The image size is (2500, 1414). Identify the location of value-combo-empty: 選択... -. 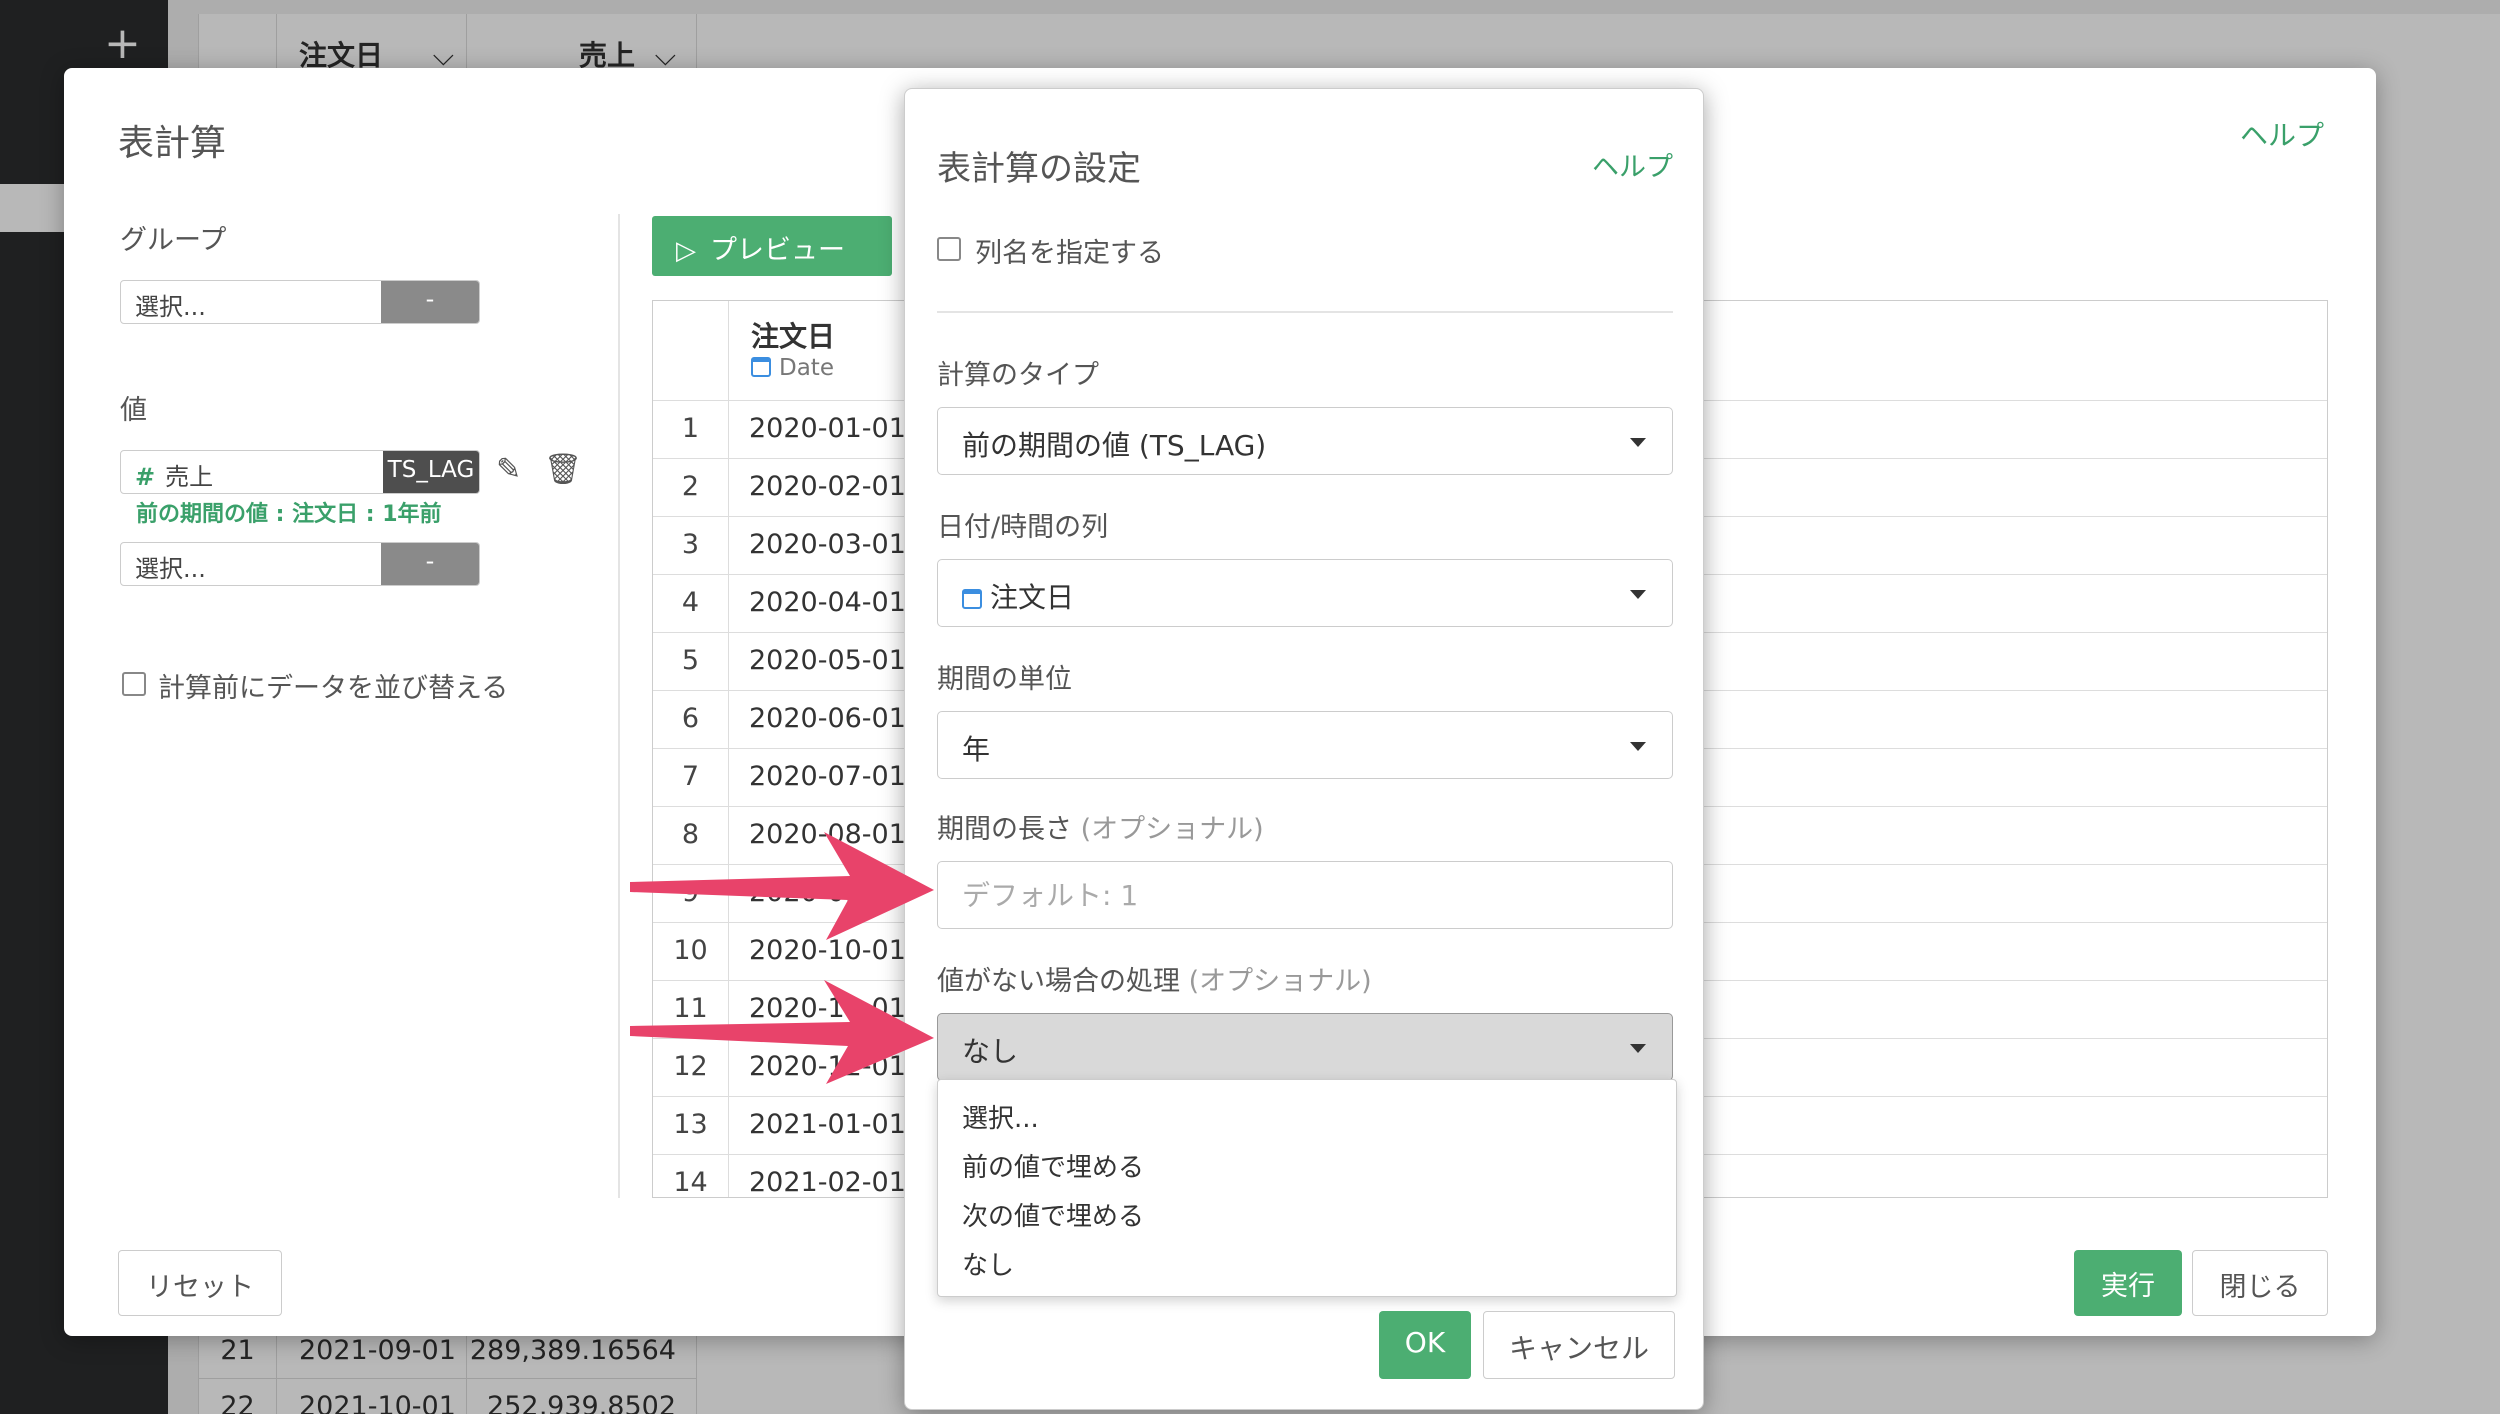
(300, 564).